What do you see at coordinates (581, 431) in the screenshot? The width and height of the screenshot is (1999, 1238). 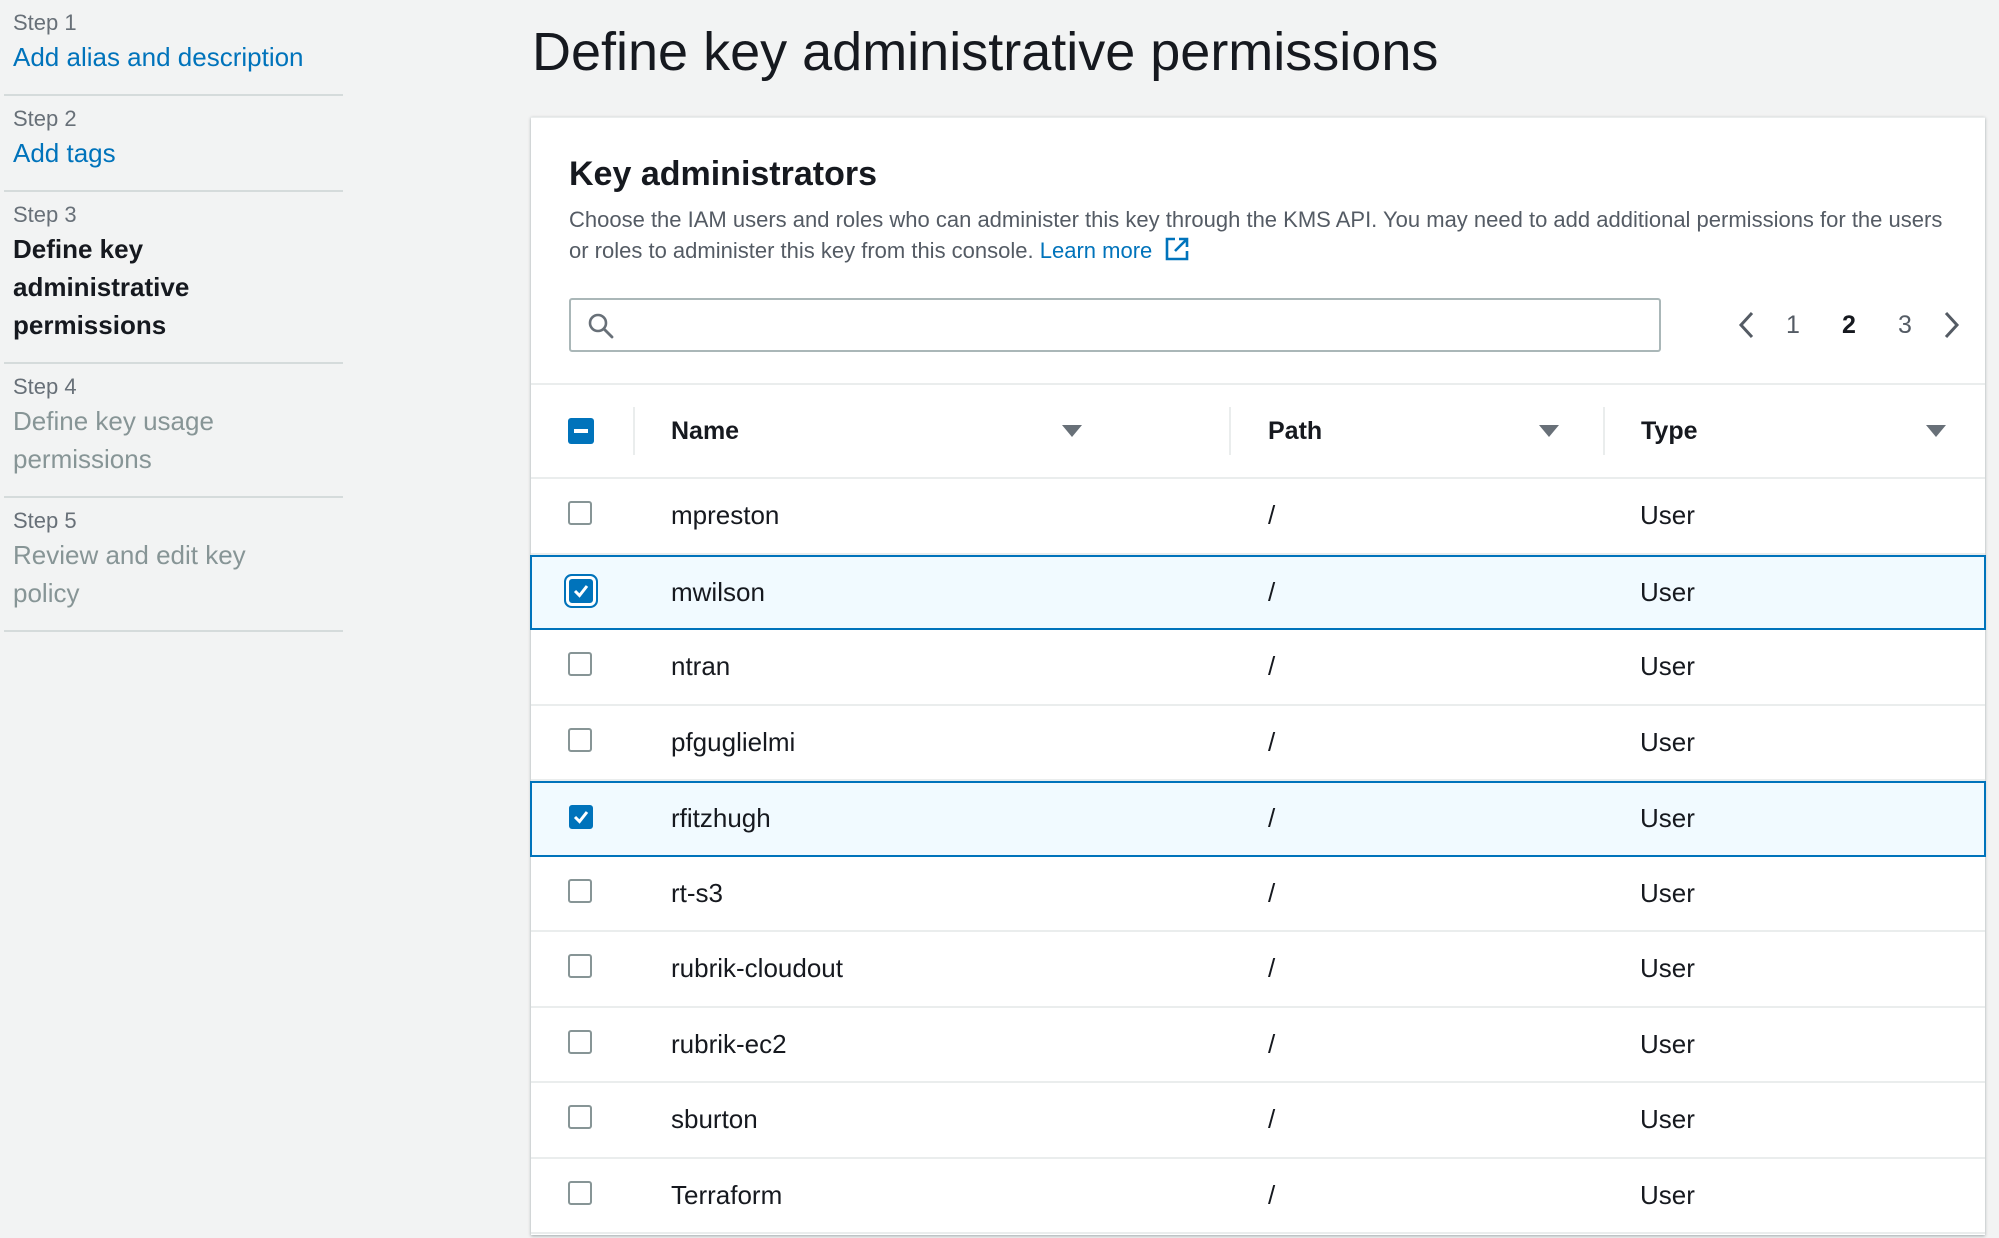 I see `select-all-checkbox` at bounding box center [581, 431].